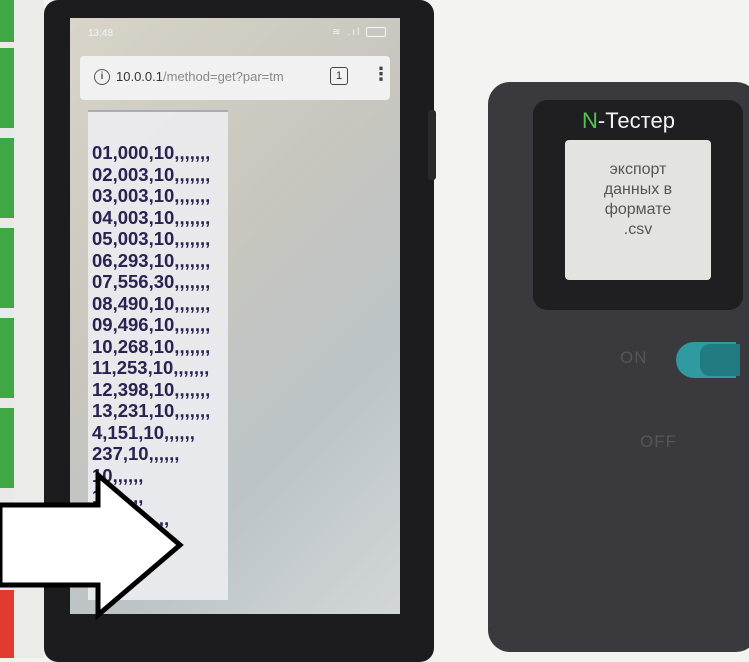  What do you see at coordinates (638, 169) in the screenshot?
I see `display-line: экспорт` at bounding box center [638, 169].